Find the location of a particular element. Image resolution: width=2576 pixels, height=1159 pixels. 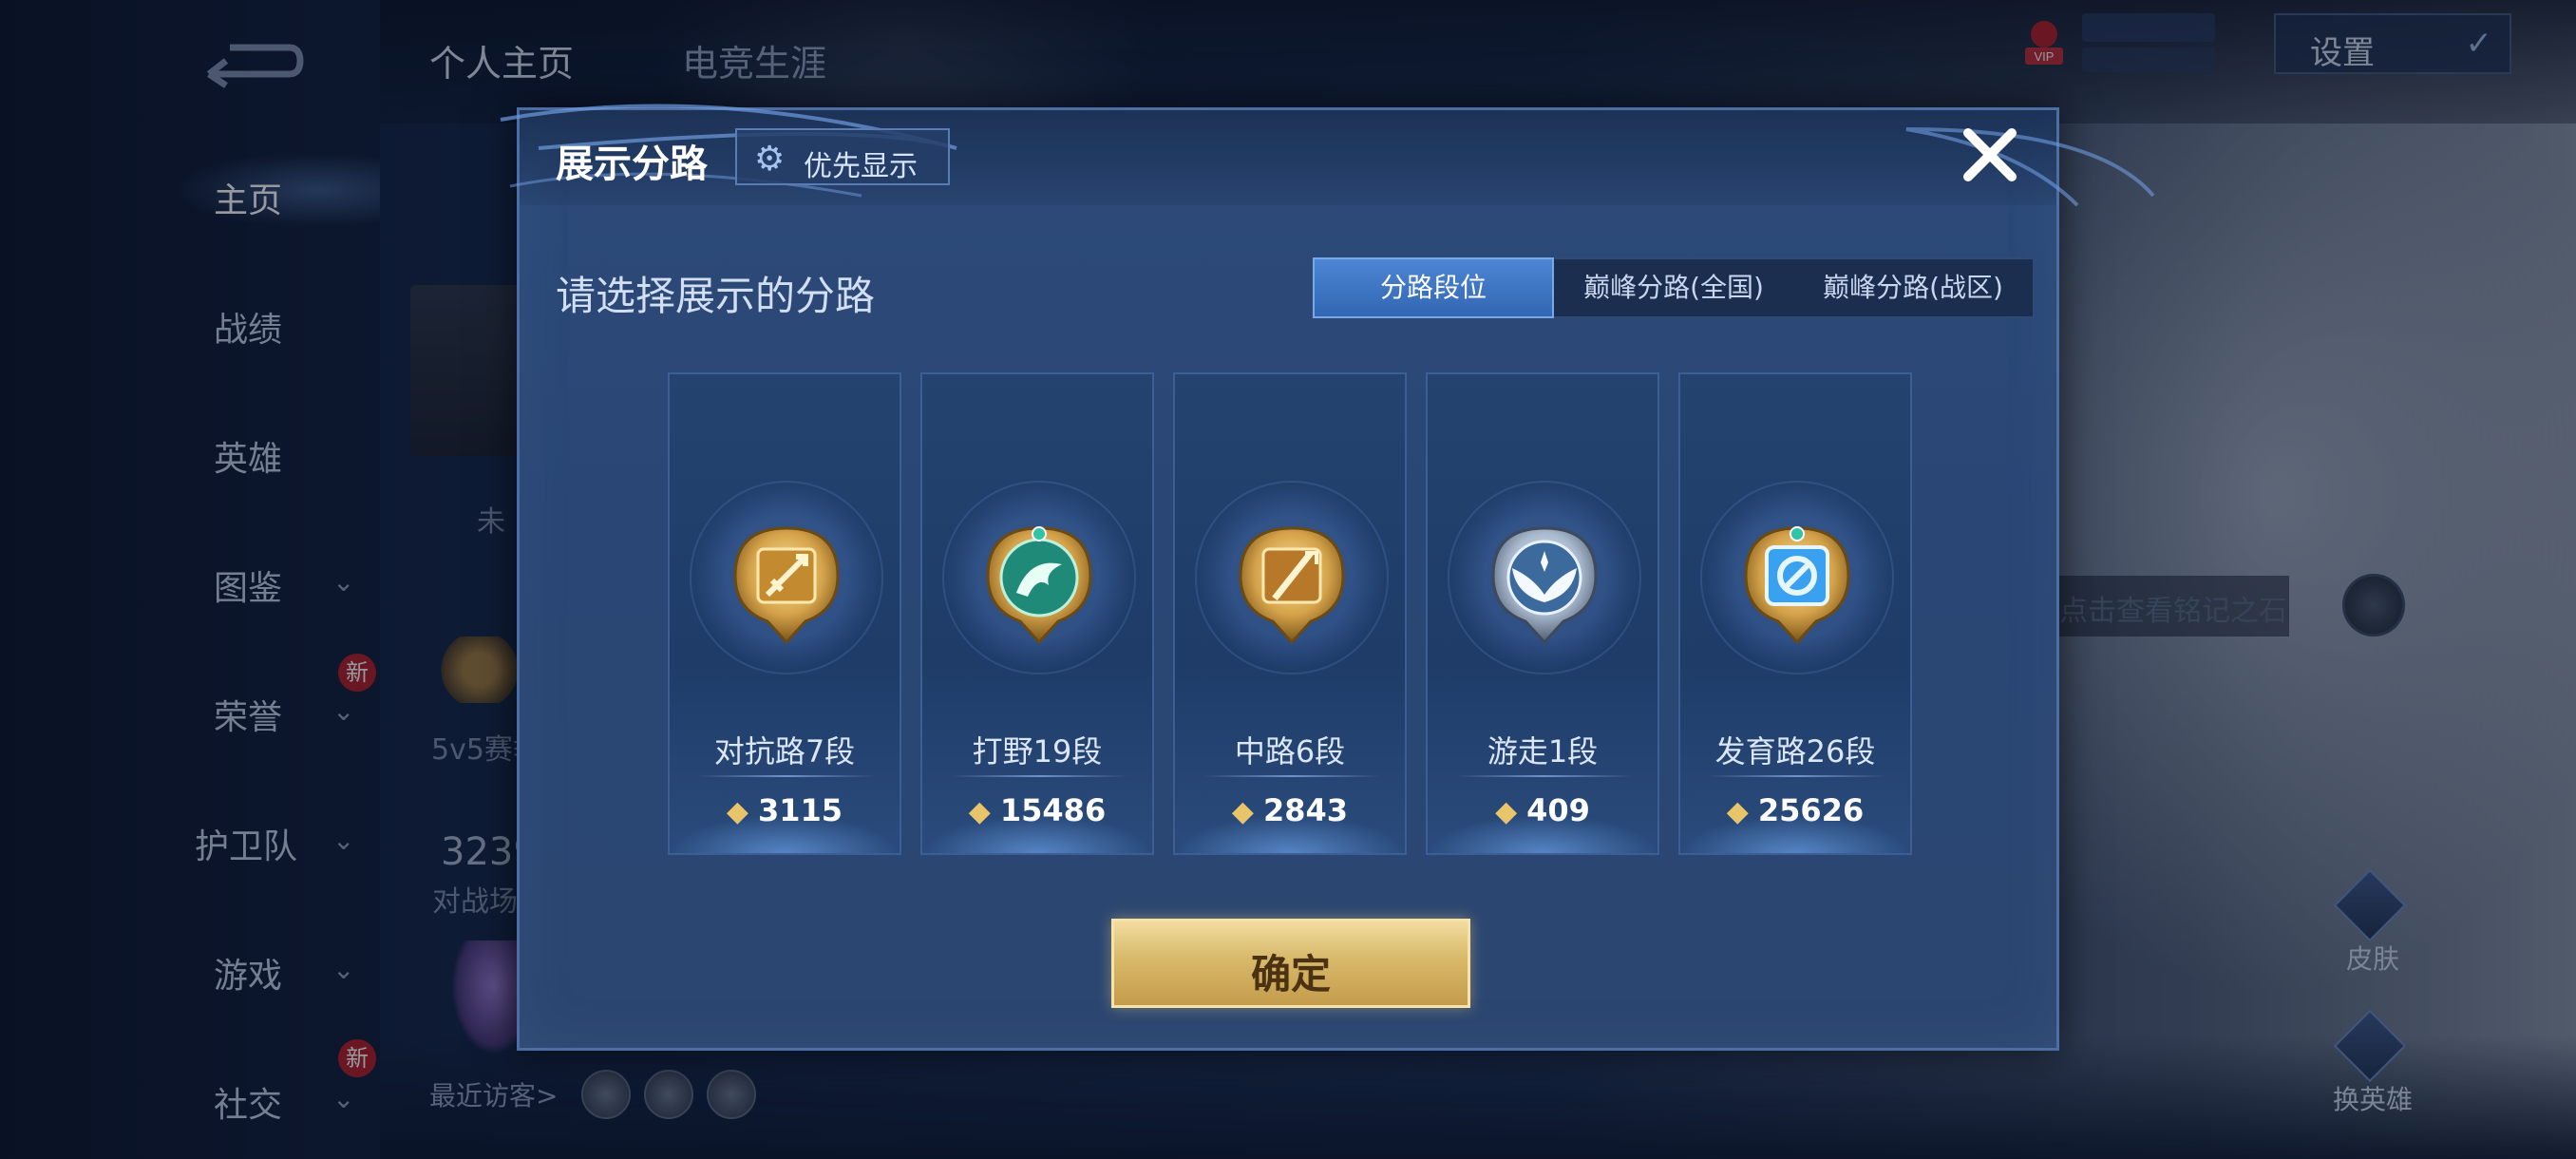

lane-card-jungle: 打野19段 ◆ 15486 is located at coordinates (1037, 613).